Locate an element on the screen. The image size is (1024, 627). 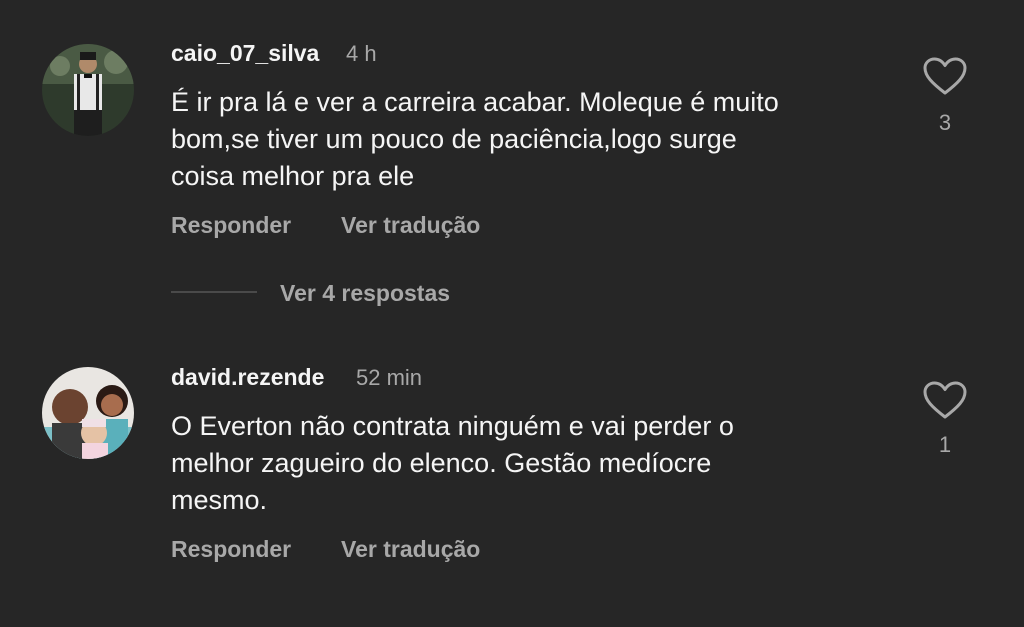
comment-username: david.rezende is located at coordinates (247, 377).